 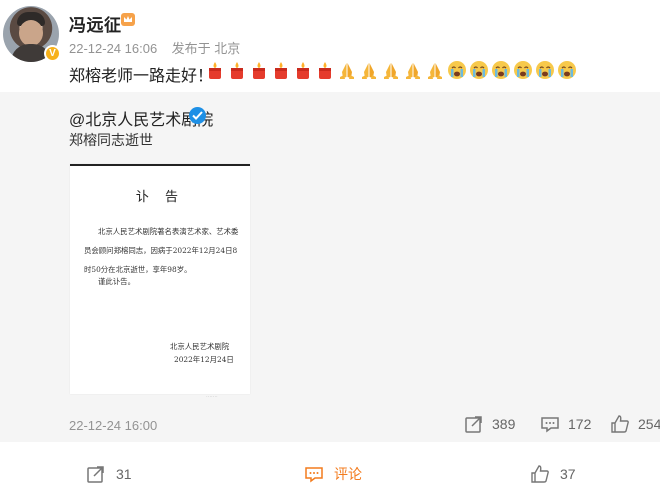 What do you see at coordinates (204, 359) in the screenshot?
I see `obituary-date: 2022年12月24日` at bounding box center [204, 359].